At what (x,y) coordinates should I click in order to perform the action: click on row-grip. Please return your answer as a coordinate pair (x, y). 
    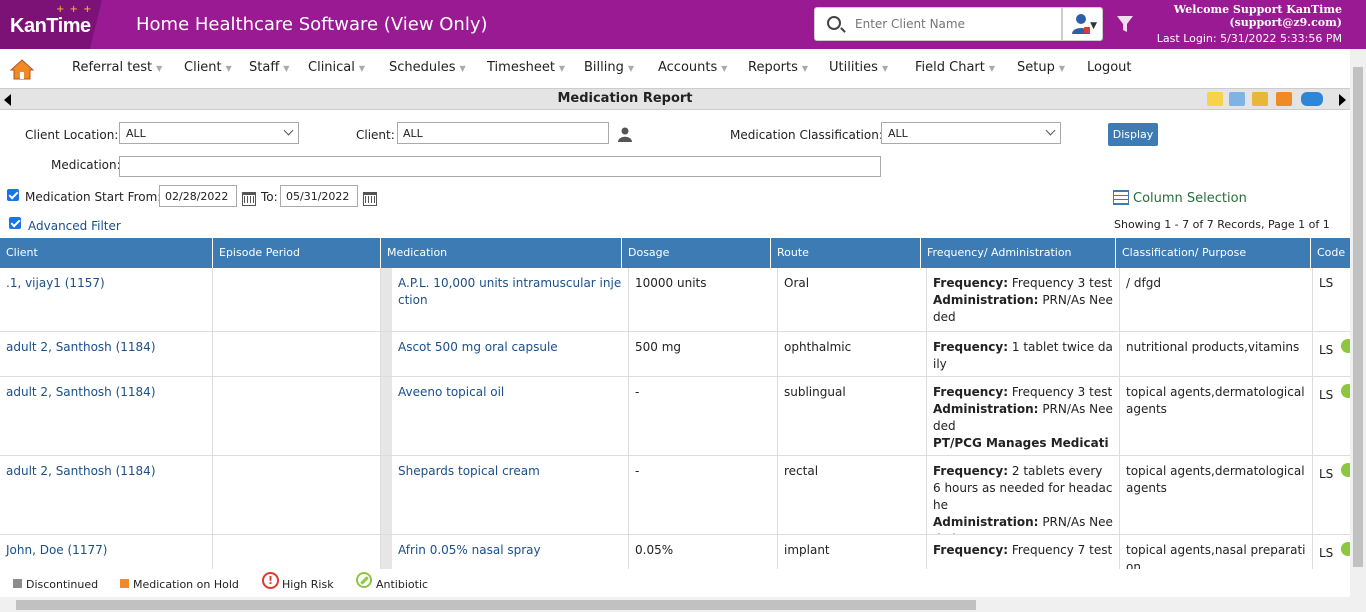
    Looking at the image, I should click on (386, 299).